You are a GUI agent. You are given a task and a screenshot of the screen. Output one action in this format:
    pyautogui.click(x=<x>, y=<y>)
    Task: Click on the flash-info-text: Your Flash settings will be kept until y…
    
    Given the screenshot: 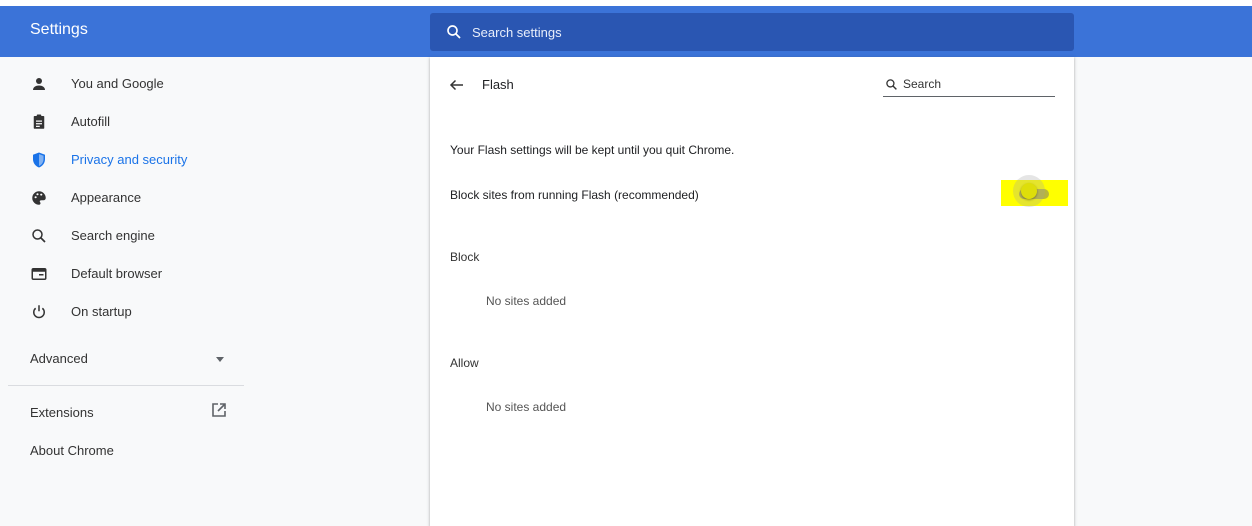 What is the action you would take?
    pyautogui.click(x=592, y=150)
    